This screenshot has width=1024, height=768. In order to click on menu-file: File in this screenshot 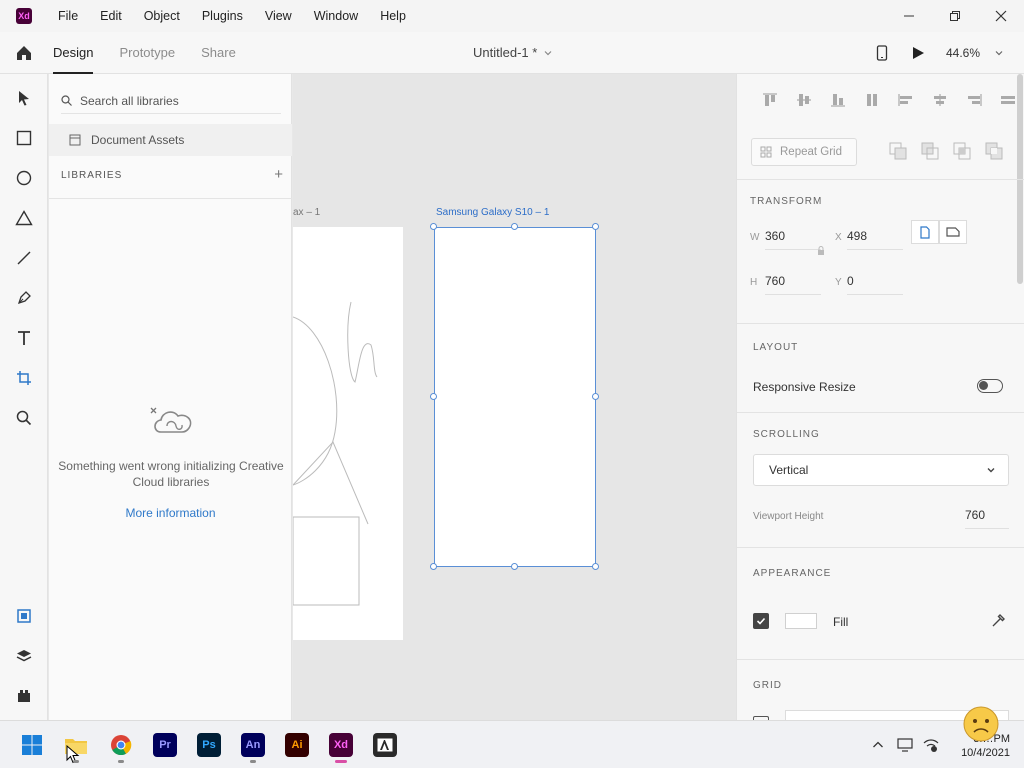, I will do `click(68, 16)`.